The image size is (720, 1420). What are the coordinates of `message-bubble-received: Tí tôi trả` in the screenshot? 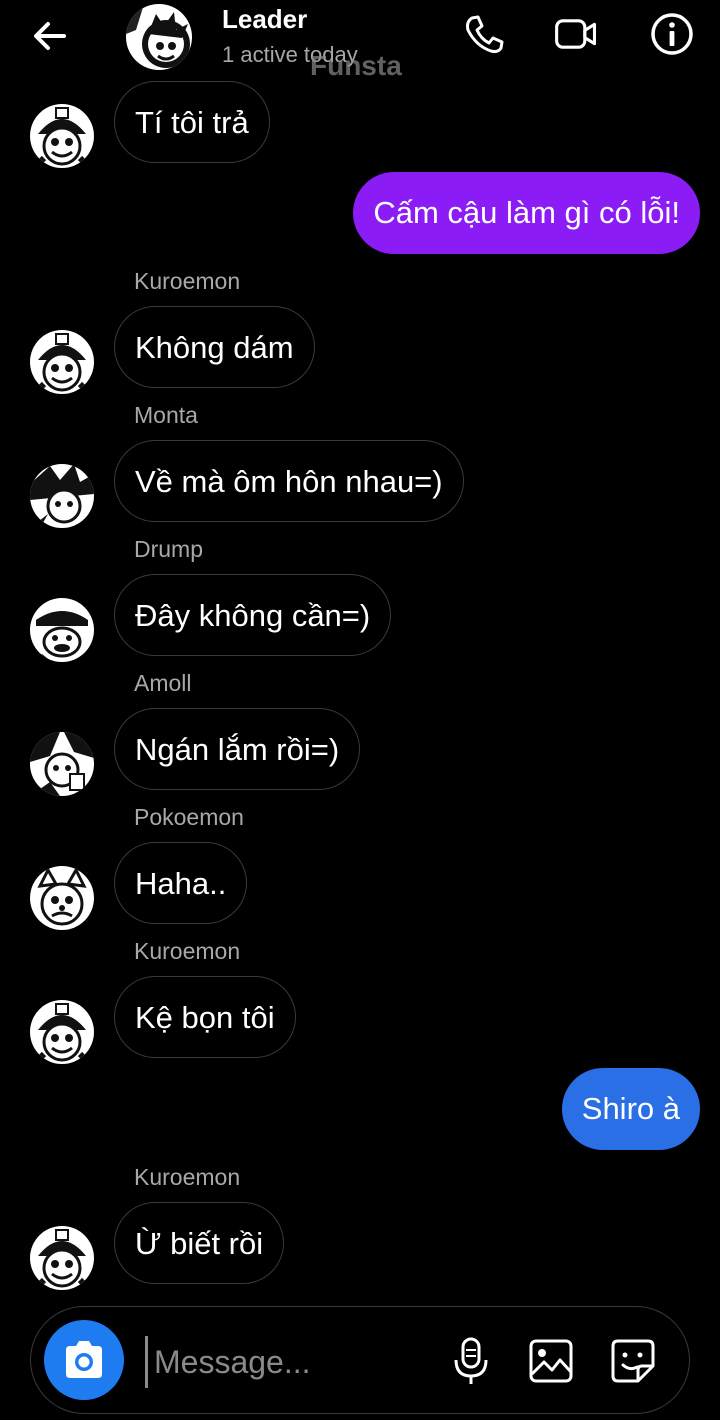 It's located at (192, 122).